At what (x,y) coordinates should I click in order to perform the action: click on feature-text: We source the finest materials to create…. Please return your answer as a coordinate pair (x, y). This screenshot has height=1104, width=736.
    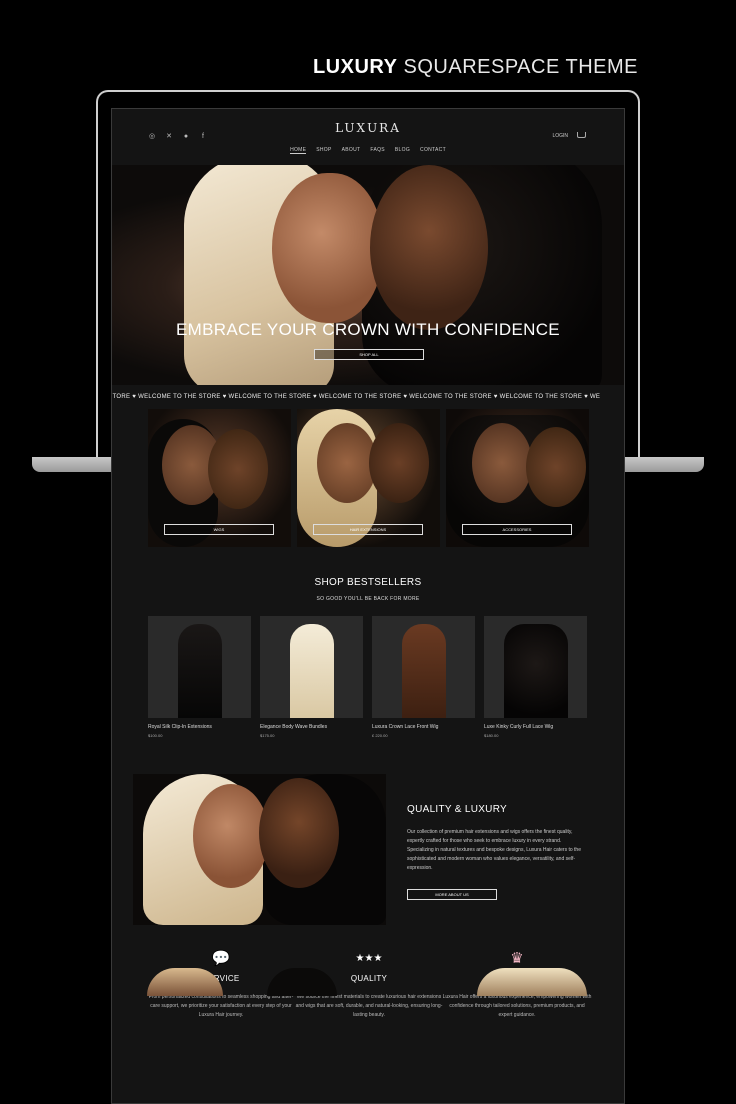
    Looking at the image, I should click on (369, 1006).